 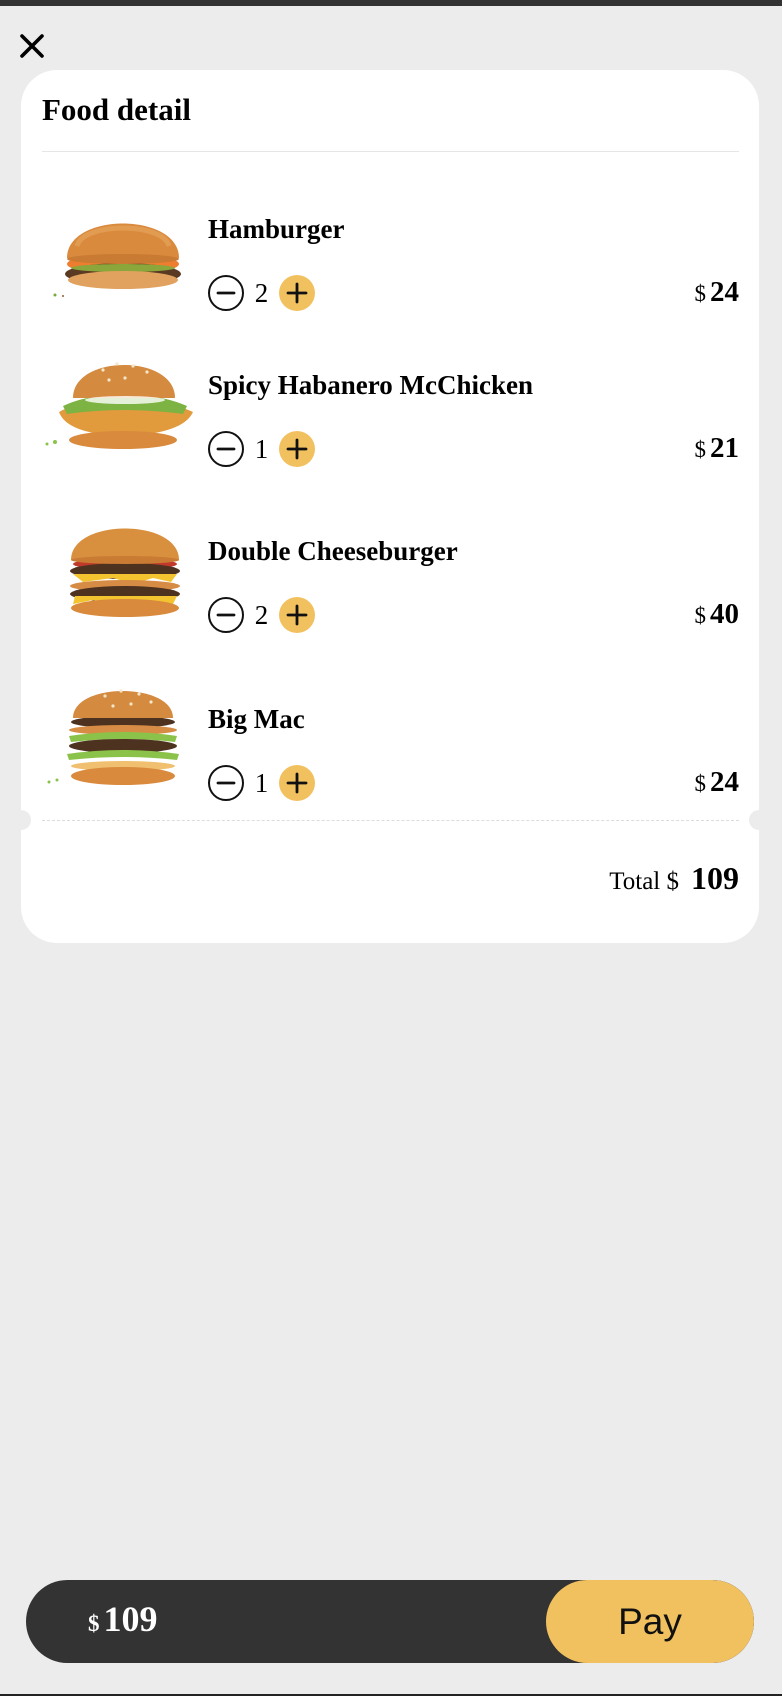 What do you see at coordinates (390, 820) in the screenshot?
I see `dashed-divider` at bounding box center [390, 820].